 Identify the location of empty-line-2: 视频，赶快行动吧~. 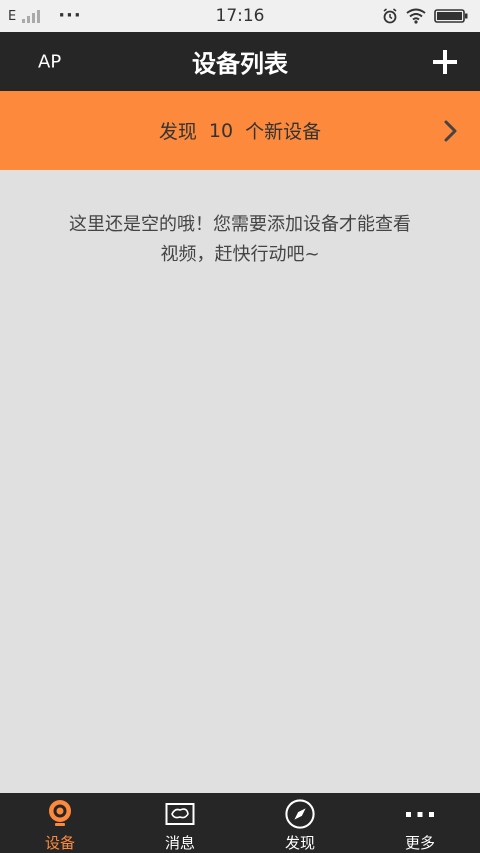
(240, 254).